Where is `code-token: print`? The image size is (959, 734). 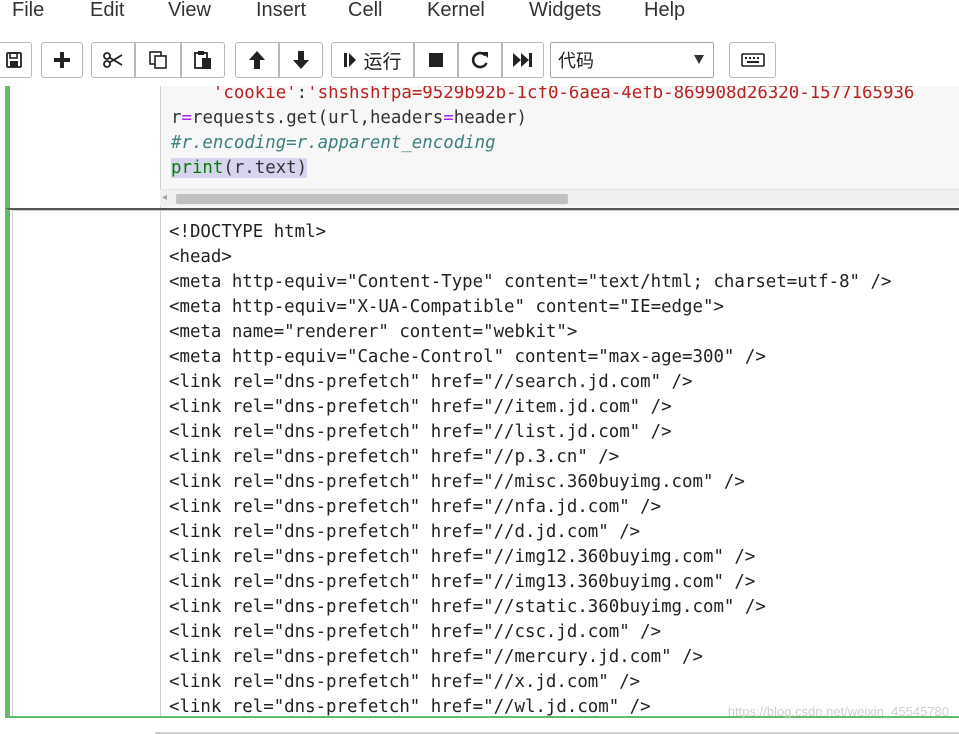
code-token: print is located at coordinates (197, 168).